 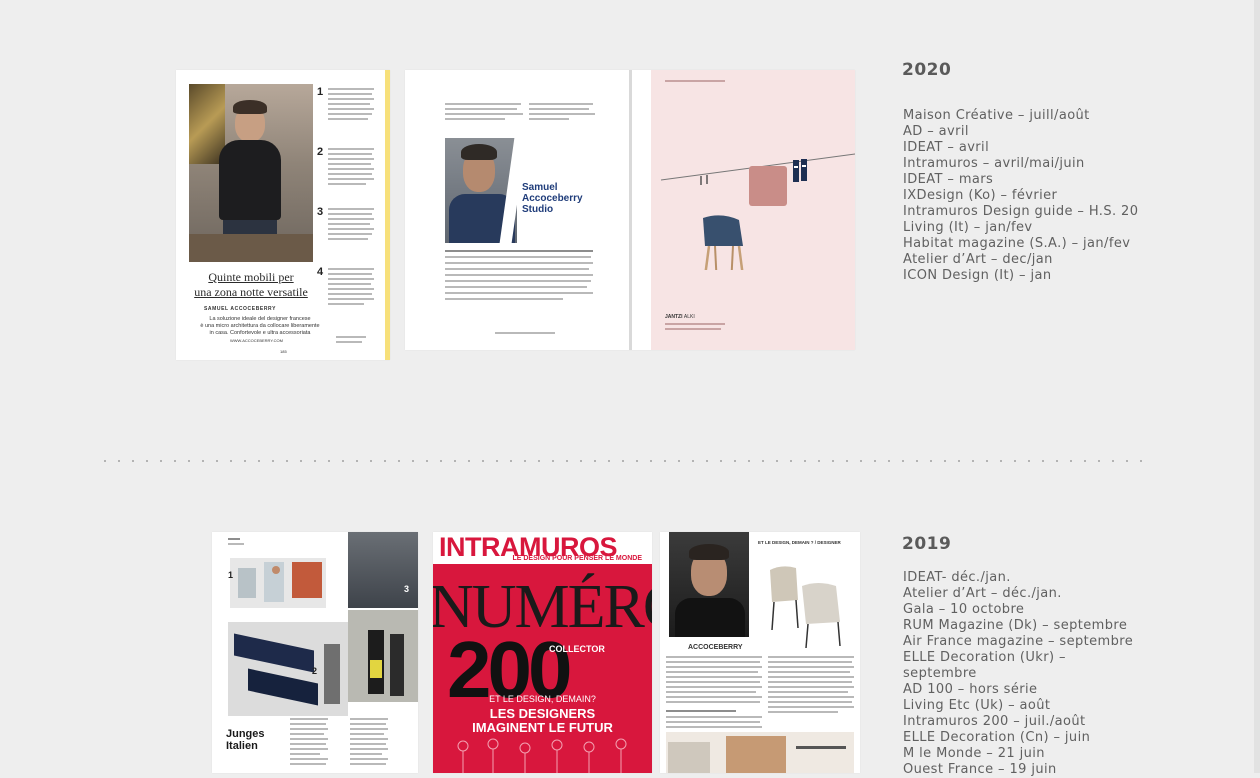 I want to click on clothesline-illustration, so click(x=757, y=211).